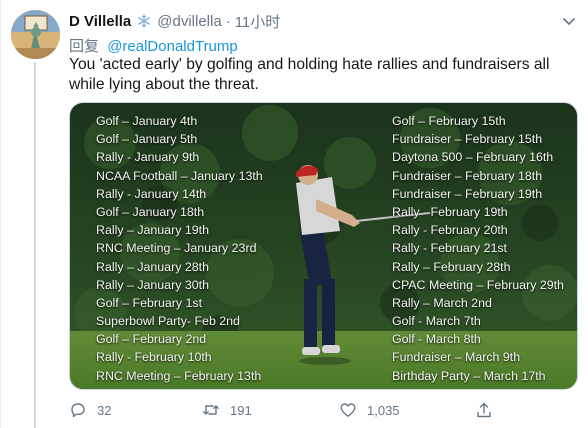 The image size is (588, 428). I want to click on reply-context: 回复 @realDonaldTrump, so click(153, 45).